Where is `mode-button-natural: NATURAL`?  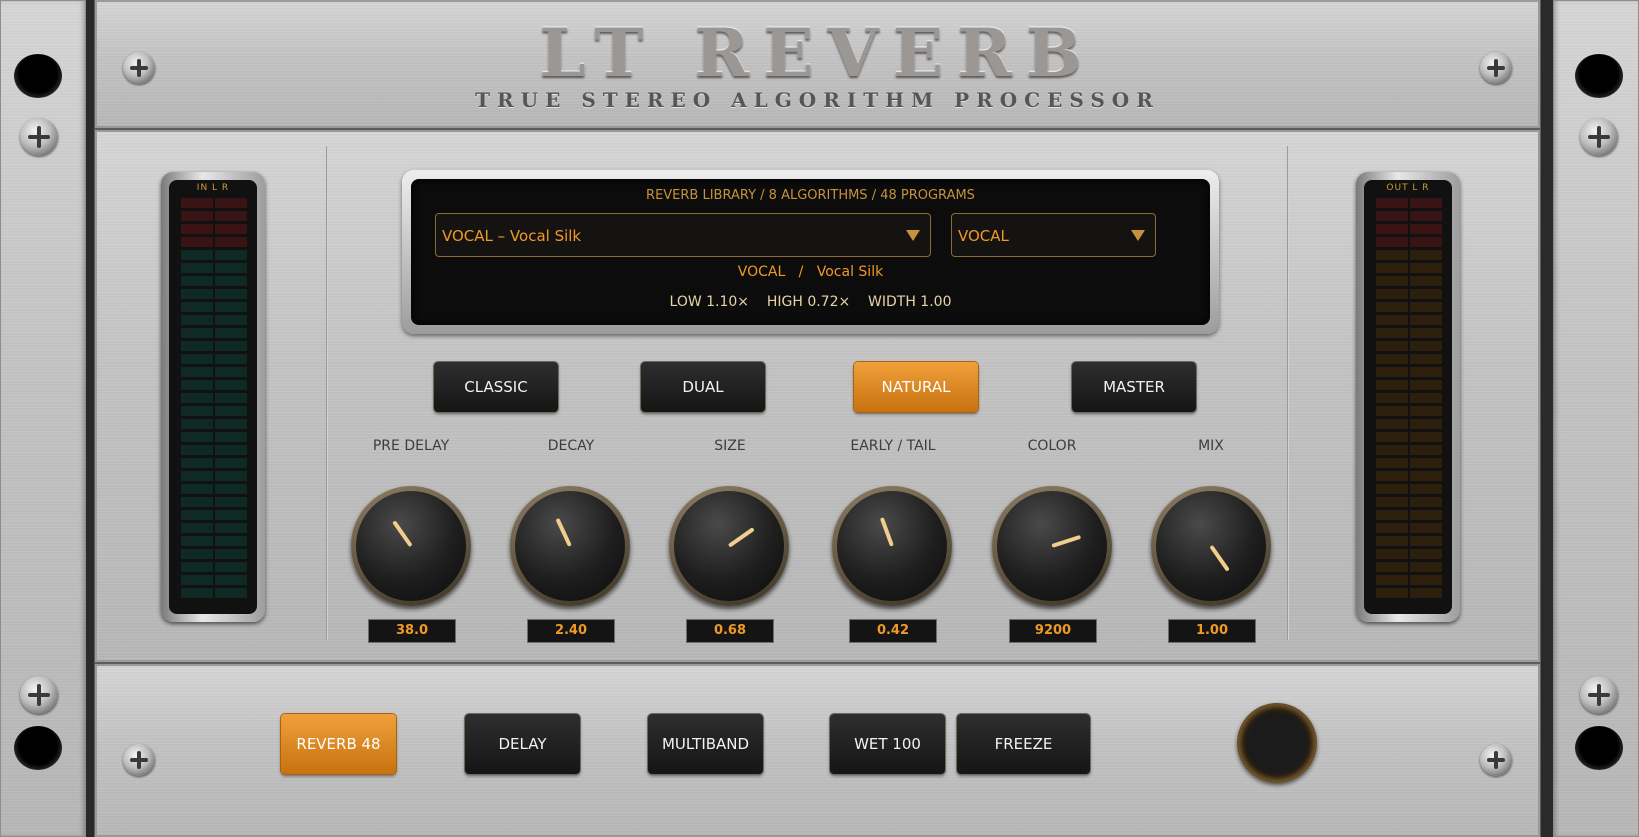
mode-button-natural: NATURAL is located at coordinates (916, 387).